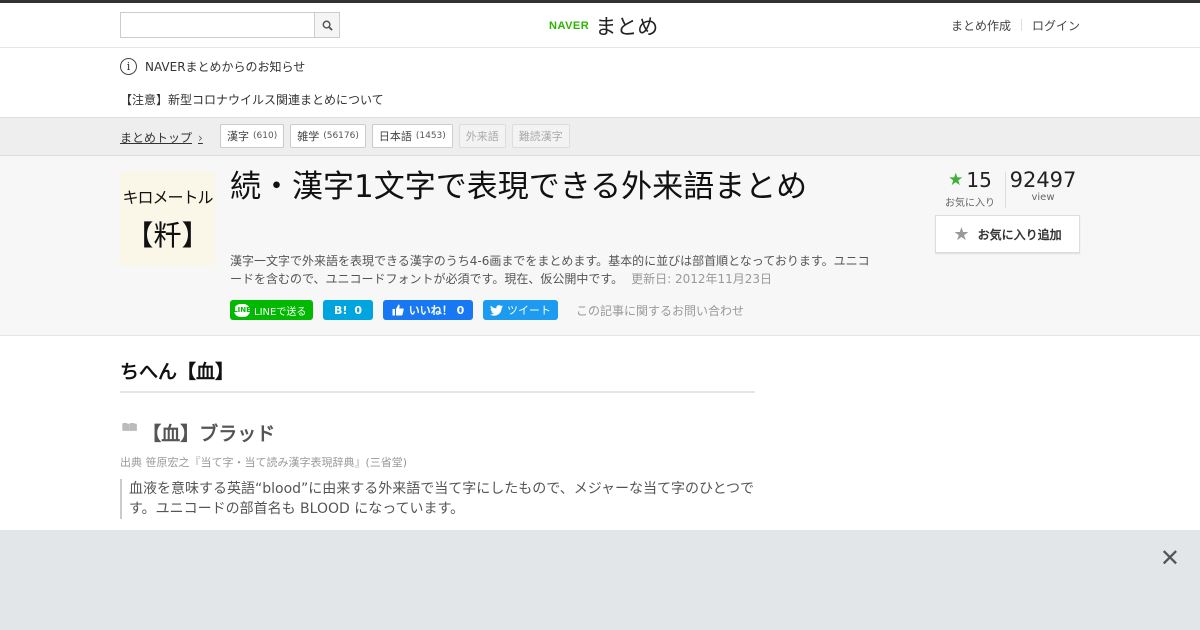 The image size is (1200, 630). Describe the element at coordinates (265, 136) in the screenshot. I see `tag-count: (610)` at that location.